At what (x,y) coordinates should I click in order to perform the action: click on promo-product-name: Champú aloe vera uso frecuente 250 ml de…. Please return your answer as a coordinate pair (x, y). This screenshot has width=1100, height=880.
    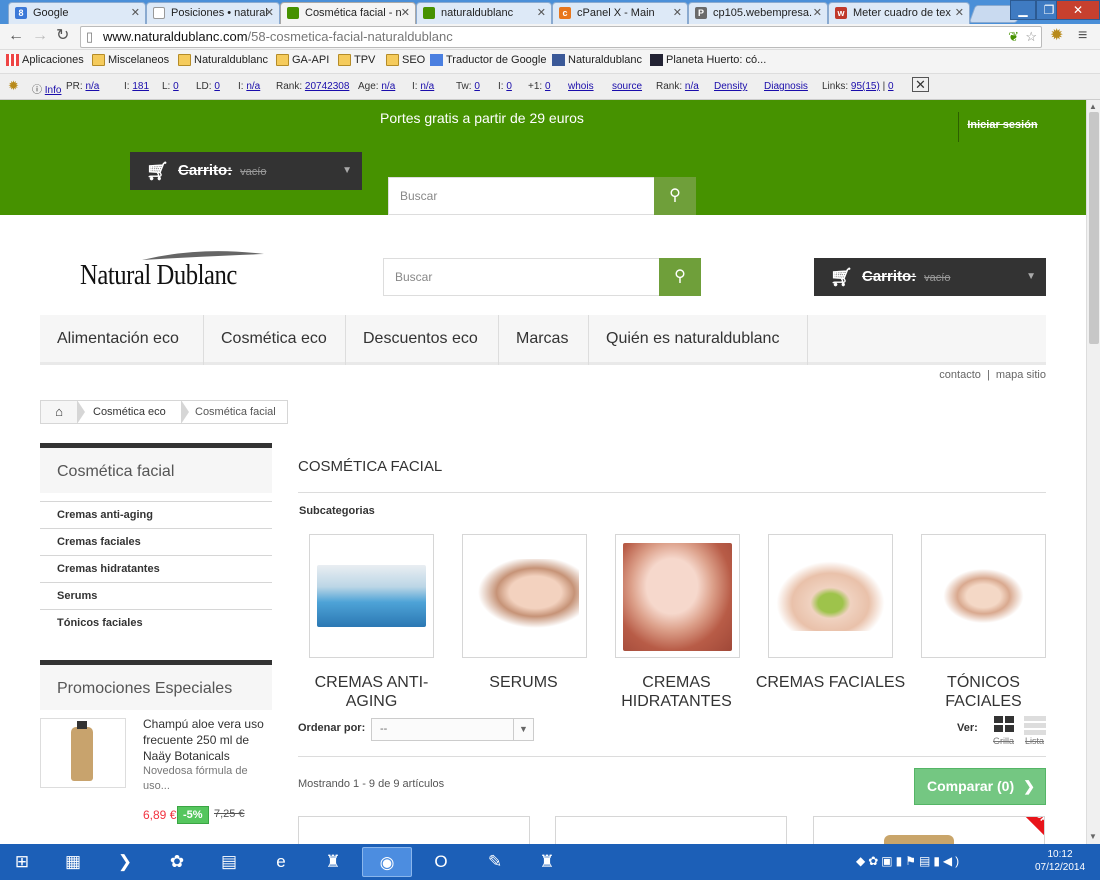
    Looking at the image, I should click on (209, 740).